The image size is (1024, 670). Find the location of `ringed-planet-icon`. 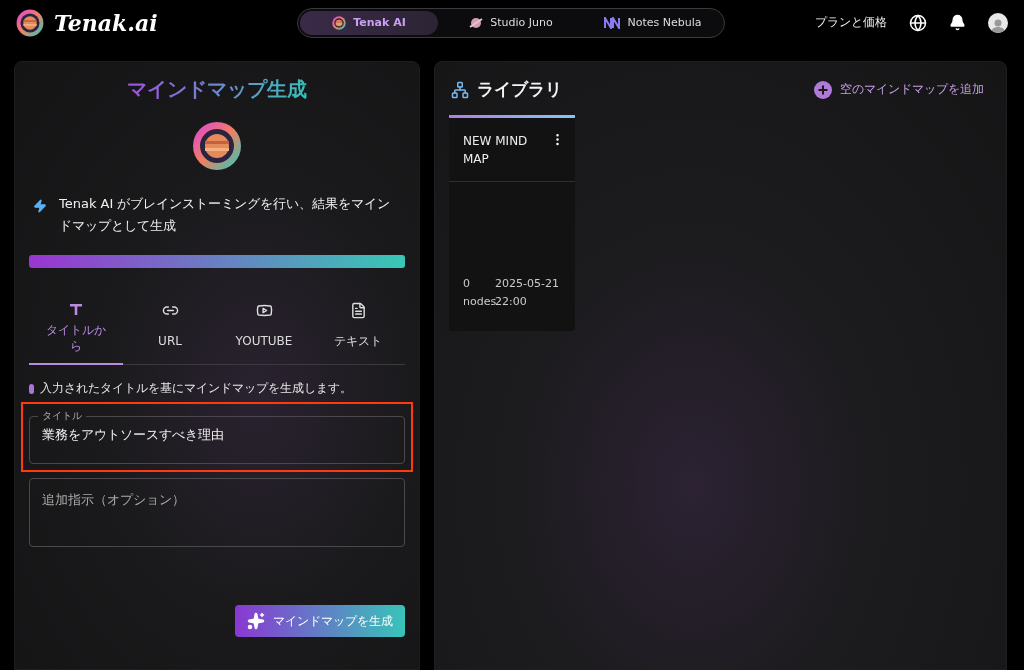

ringed-planet-icon is located at coordinates (476, 22).